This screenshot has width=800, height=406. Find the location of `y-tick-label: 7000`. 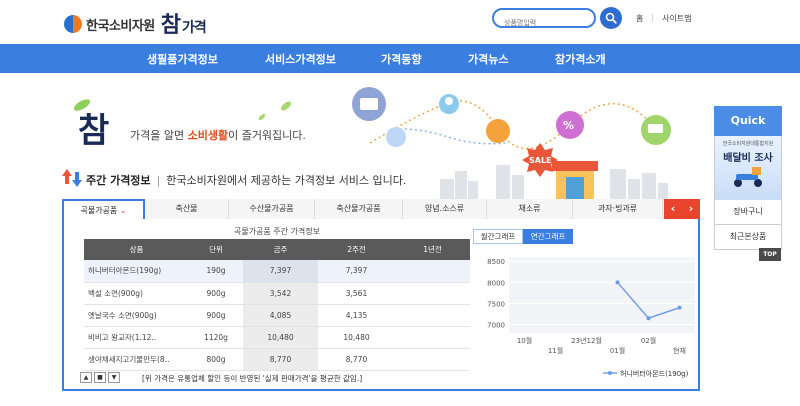

y-tick-label: 7000 is located at coordinates (496, 326).